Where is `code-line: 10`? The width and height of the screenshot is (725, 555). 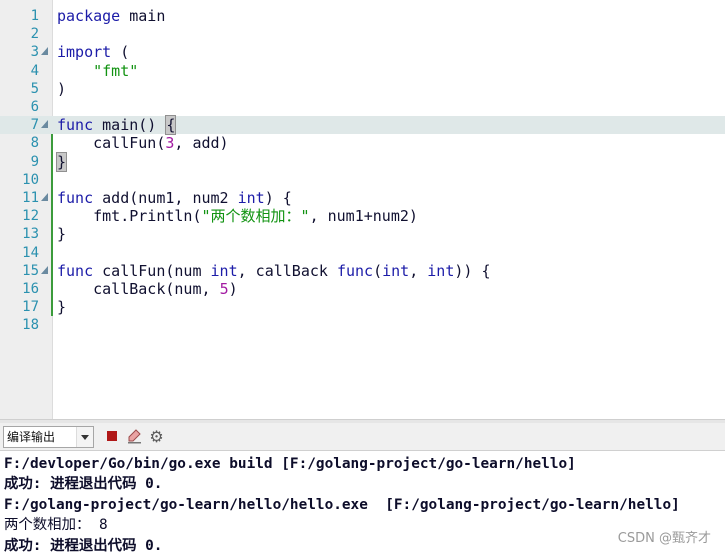 code-line: 10 is located at coordinates (362, 179).